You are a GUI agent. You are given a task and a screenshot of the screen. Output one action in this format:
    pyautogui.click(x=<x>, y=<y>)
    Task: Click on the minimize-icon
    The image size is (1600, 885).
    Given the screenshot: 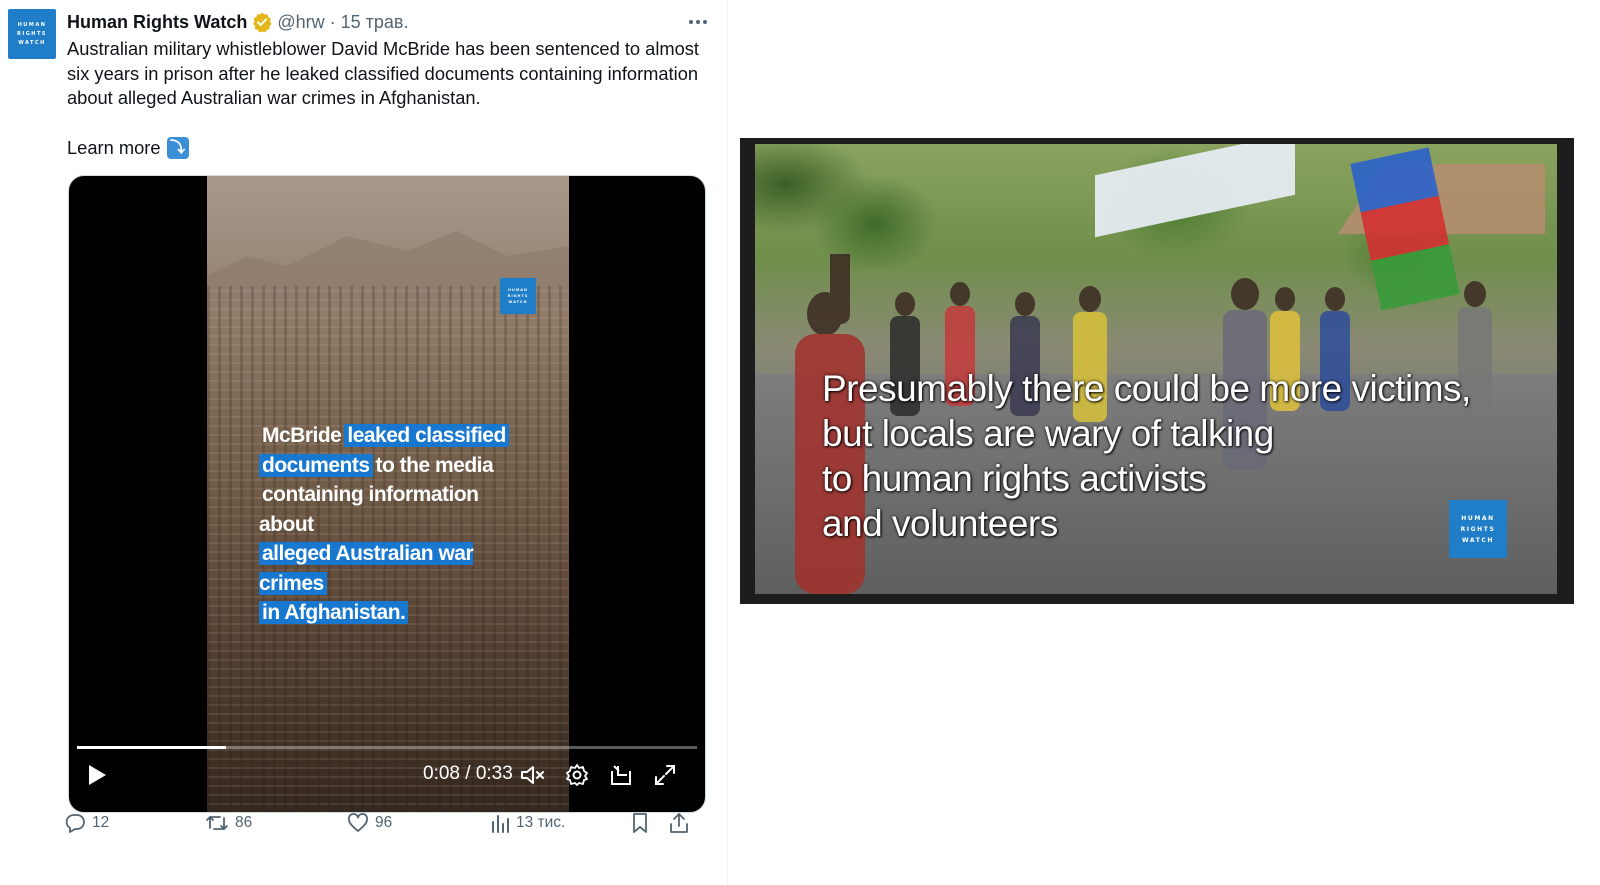 What is the action you would take?
    pyautogui.click(x=621, y=775)
    